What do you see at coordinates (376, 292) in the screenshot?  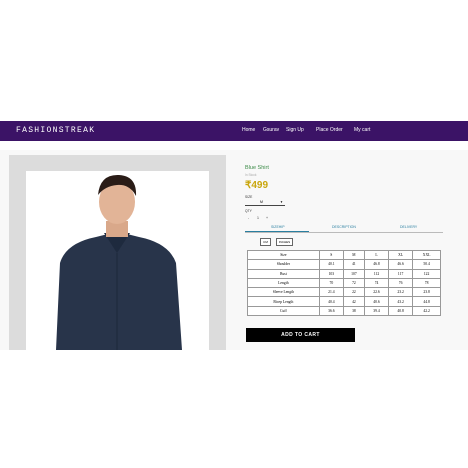 I see `table-cell: 22.6` at bounding box center [376, 292].